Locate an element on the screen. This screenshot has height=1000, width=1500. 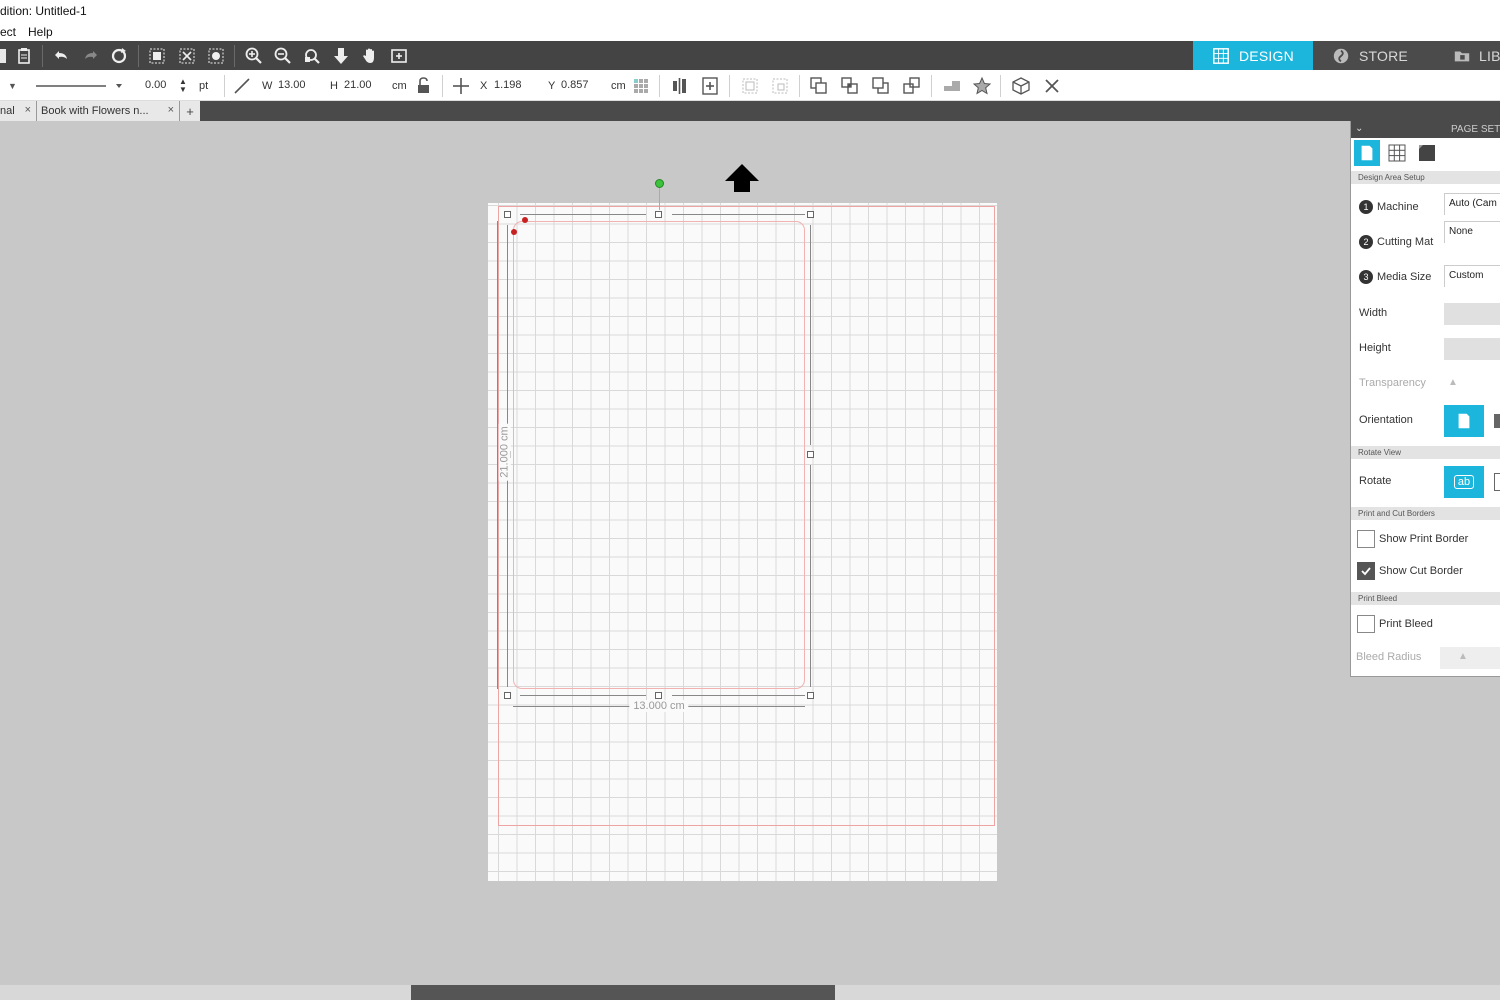
menu-bar: ect Help is located at coordinates (750, 31).